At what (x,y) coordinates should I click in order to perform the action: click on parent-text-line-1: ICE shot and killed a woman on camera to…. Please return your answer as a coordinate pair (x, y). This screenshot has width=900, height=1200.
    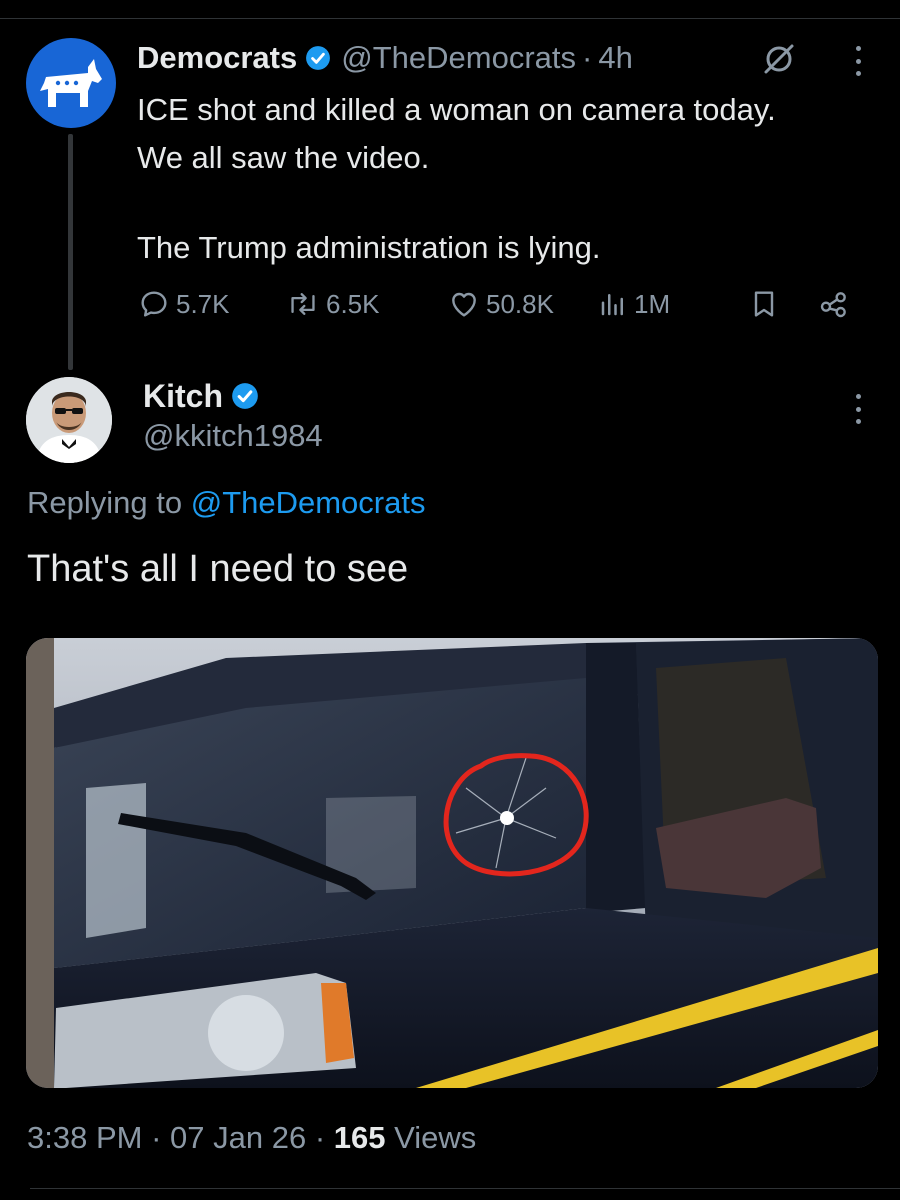
    Looking at the image, I should click on (456, 109).